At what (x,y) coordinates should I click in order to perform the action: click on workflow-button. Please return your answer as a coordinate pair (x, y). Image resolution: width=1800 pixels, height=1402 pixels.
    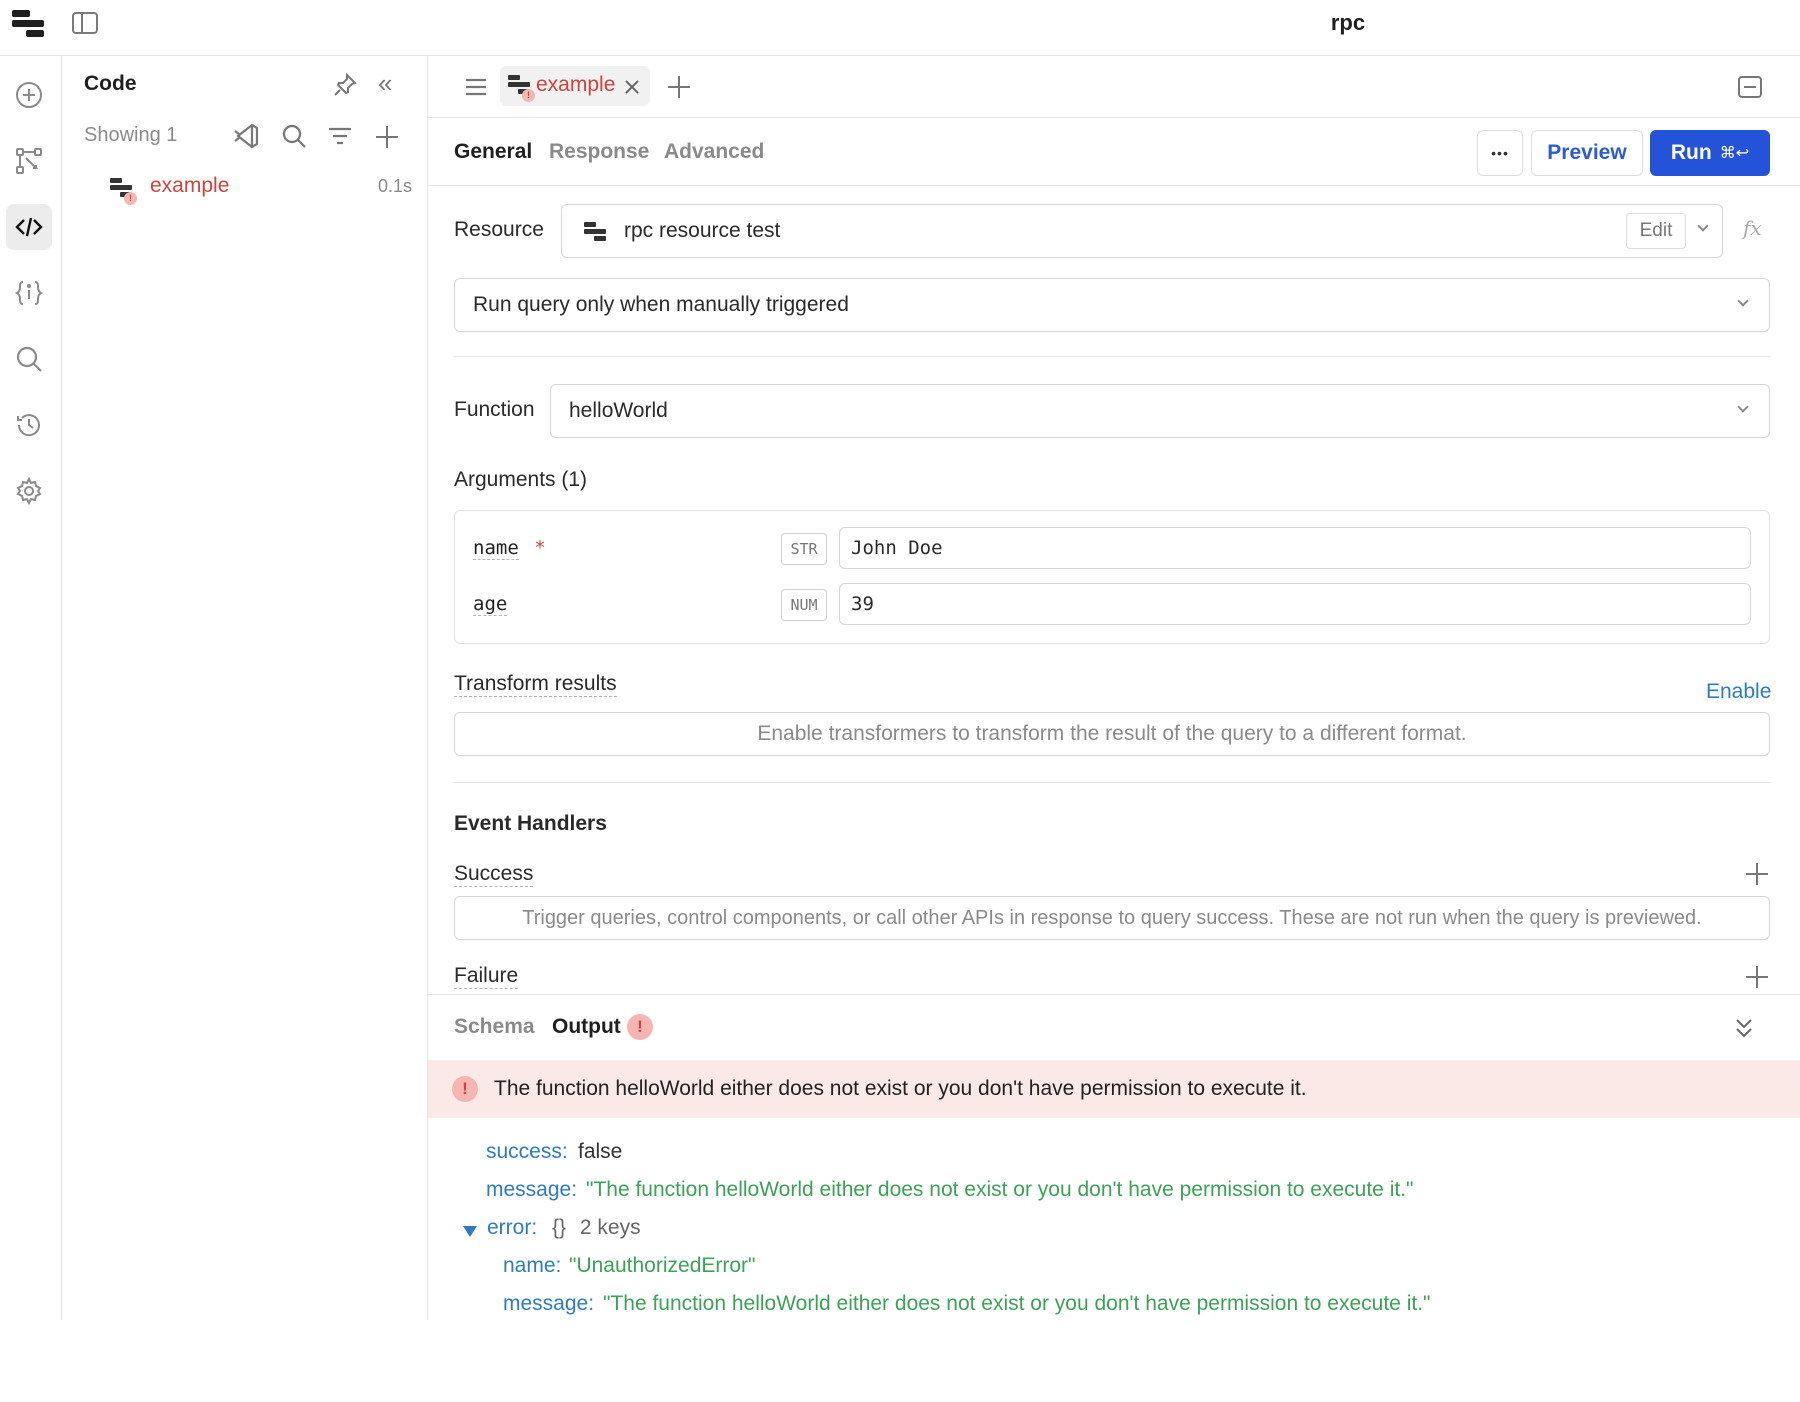
    Looking at the image, I should click on (29, 161).